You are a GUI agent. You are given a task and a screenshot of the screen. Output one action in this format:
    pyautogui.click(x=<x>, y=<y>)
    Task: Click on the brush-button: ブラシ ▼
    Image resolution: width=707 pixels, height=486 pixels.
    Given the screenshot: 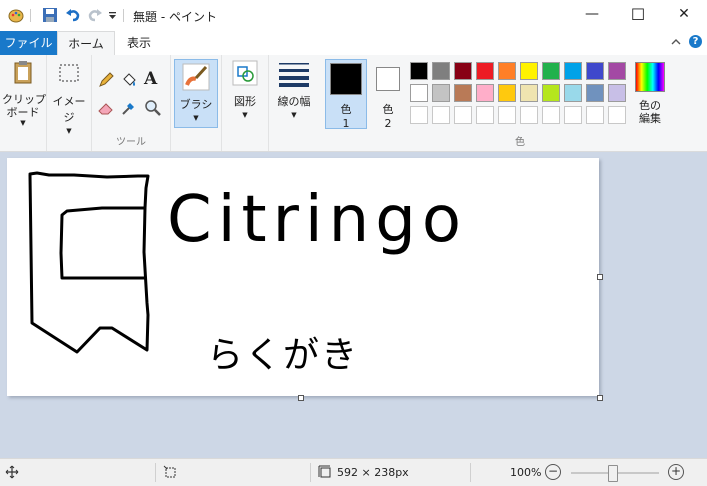 What is the action you would take?
    pyautogui.click(x=196, y=93)
    